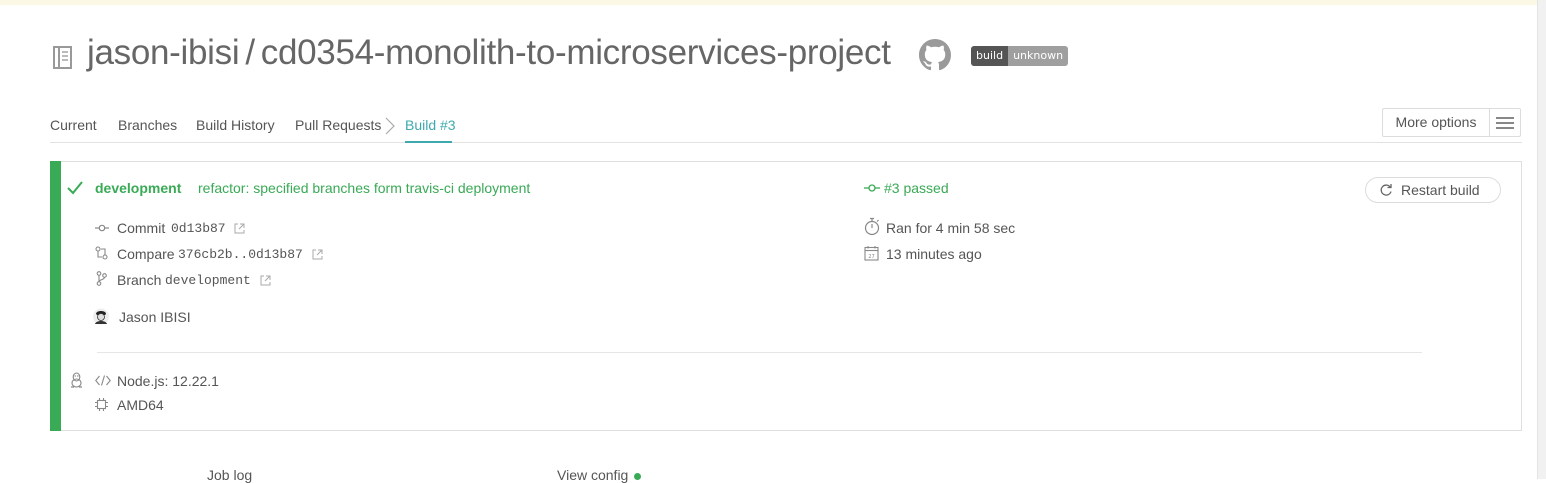 The width and height of the screenshot is (1546, 483). Describe the element at coordinates (101, 404) in the screenshot. I see `cpu-icon` at that location.